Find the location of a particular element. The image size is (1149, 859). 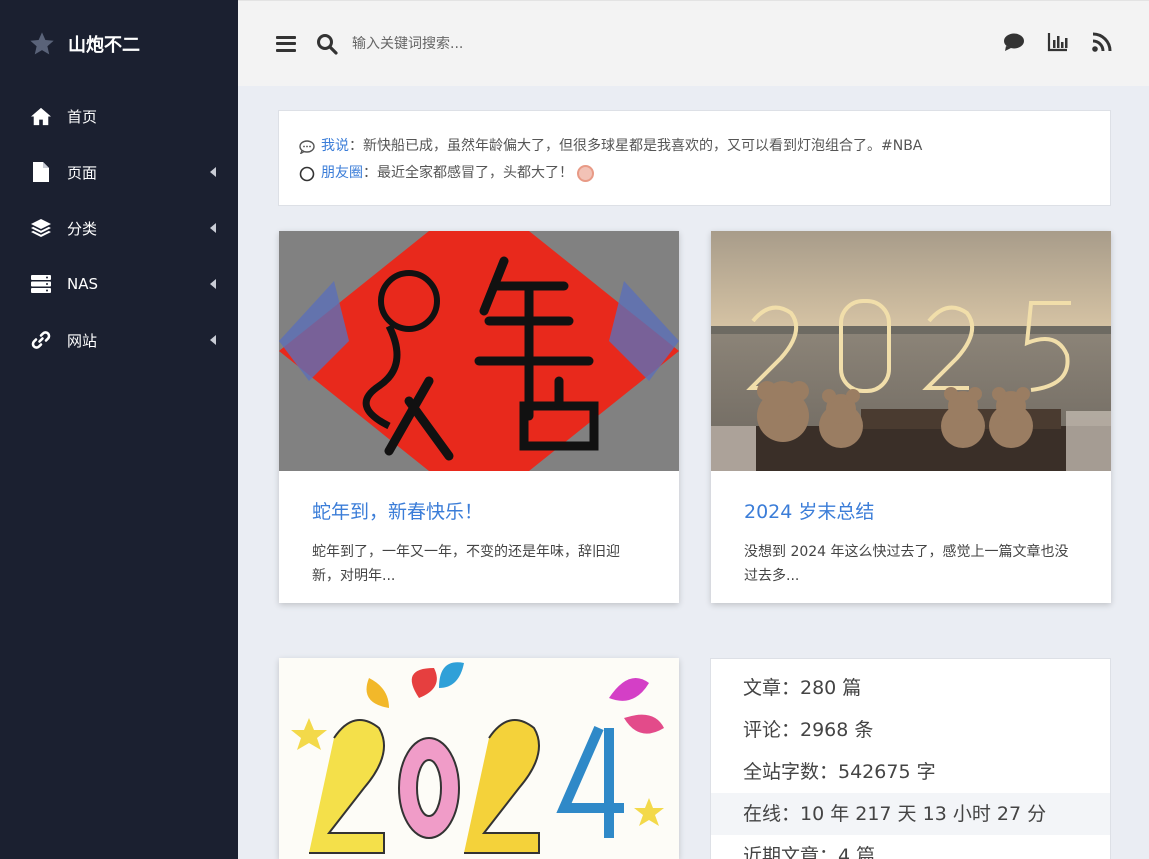

stat-pages: 页面：4 页 is located at coordinates (910, 663).